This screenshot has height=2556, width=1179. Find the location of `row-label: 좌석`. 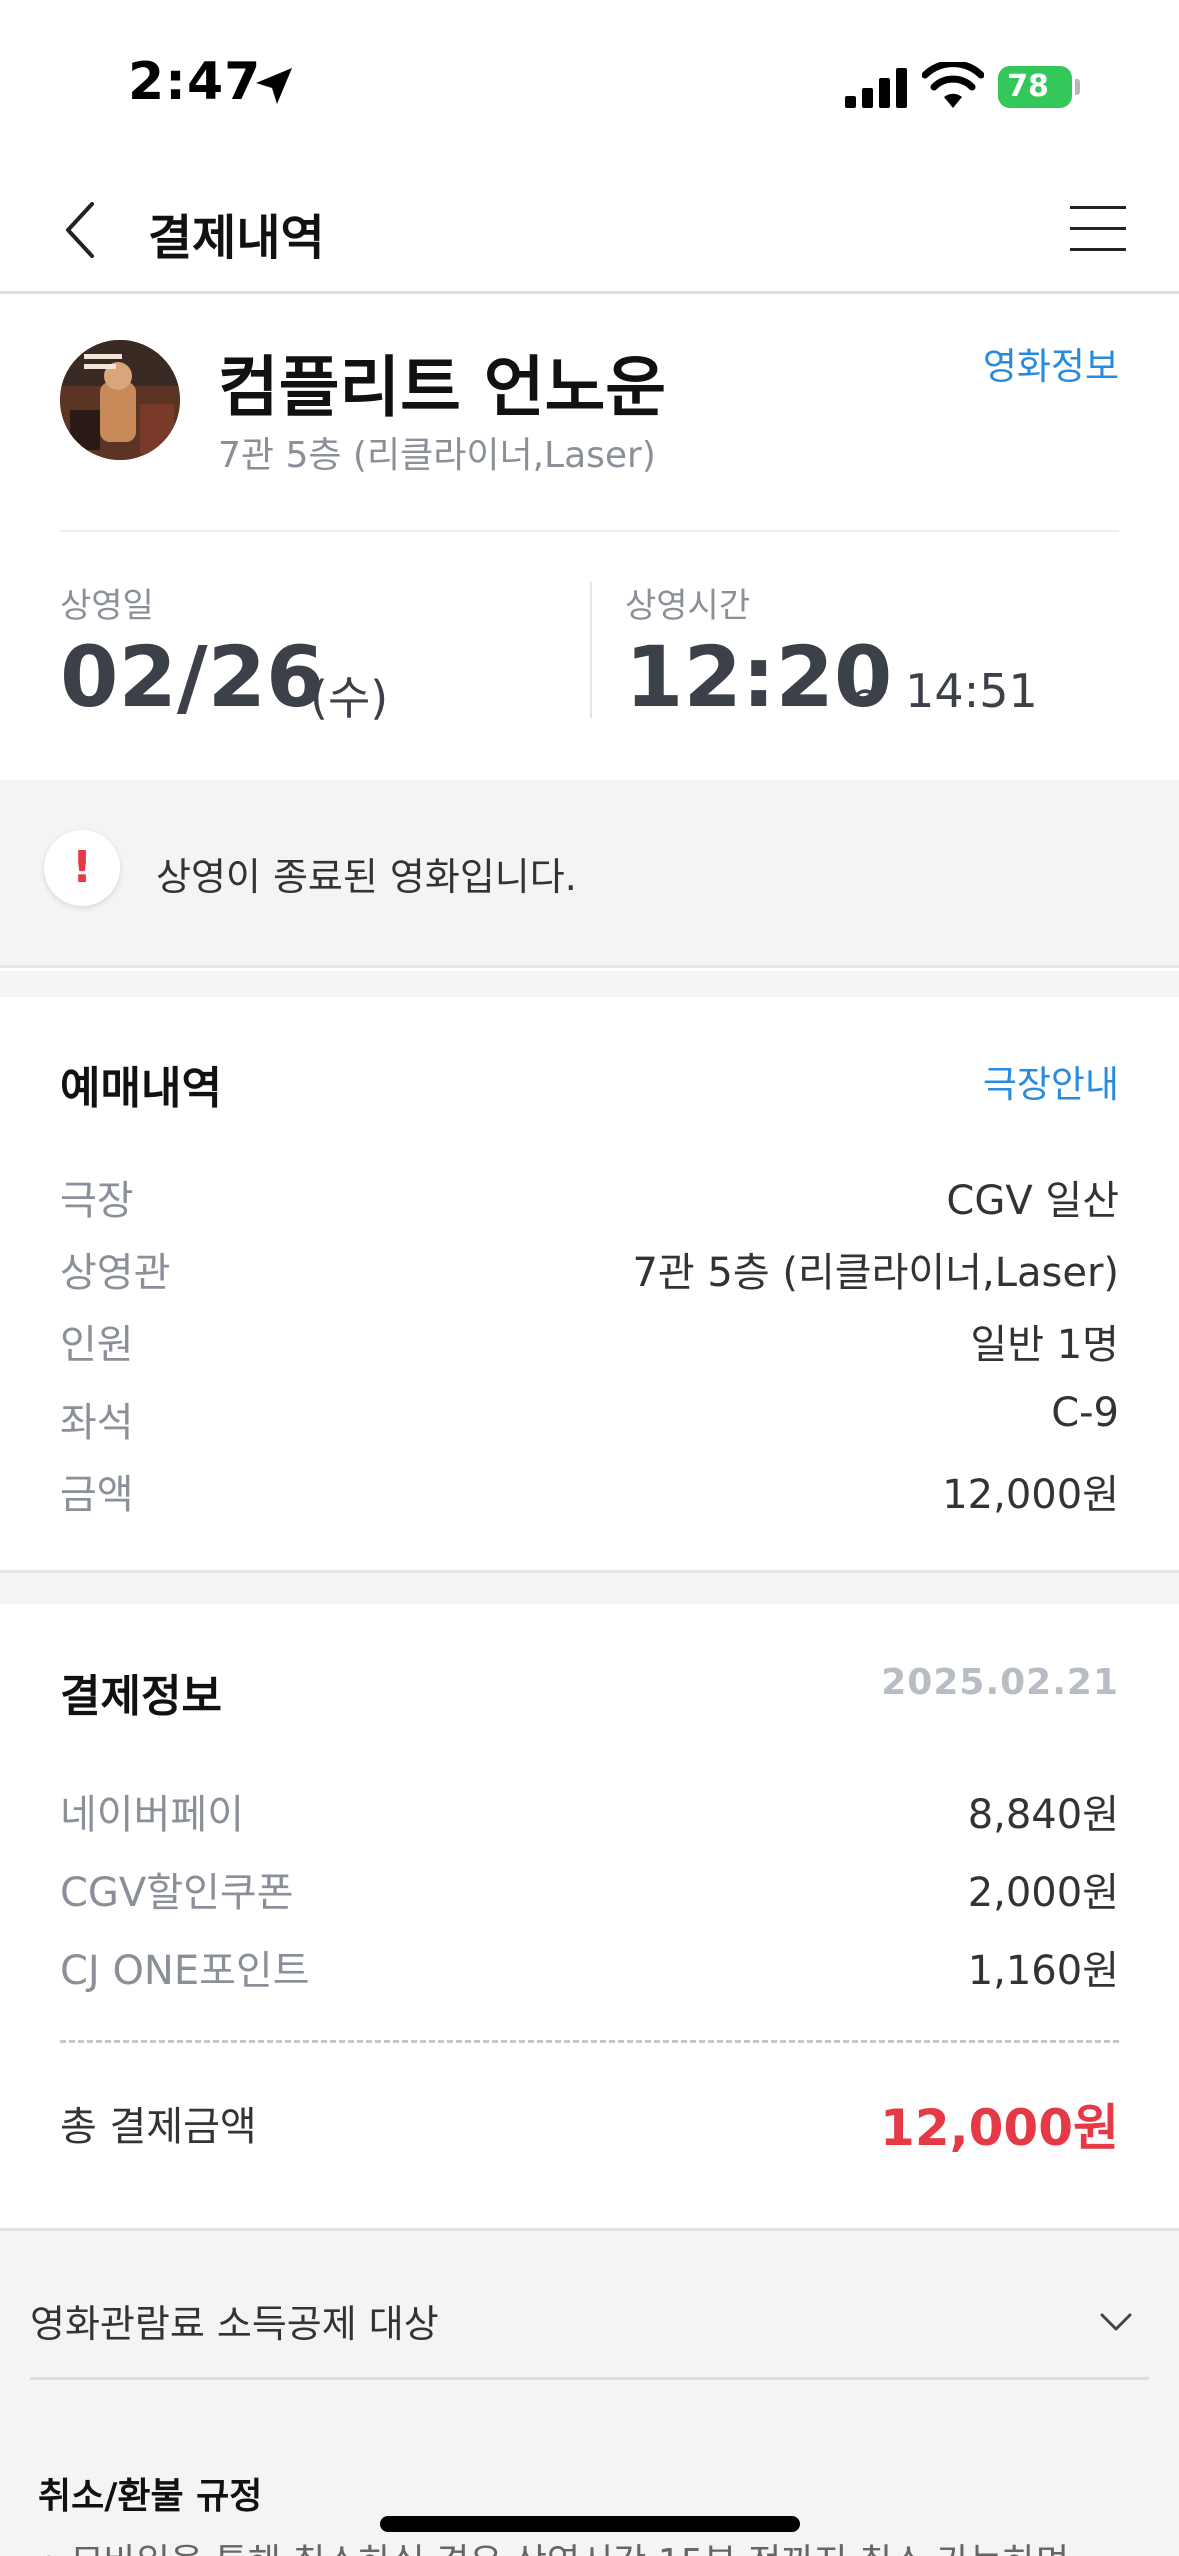

row-label: 좌석 is located at coordinates (97, 1423).